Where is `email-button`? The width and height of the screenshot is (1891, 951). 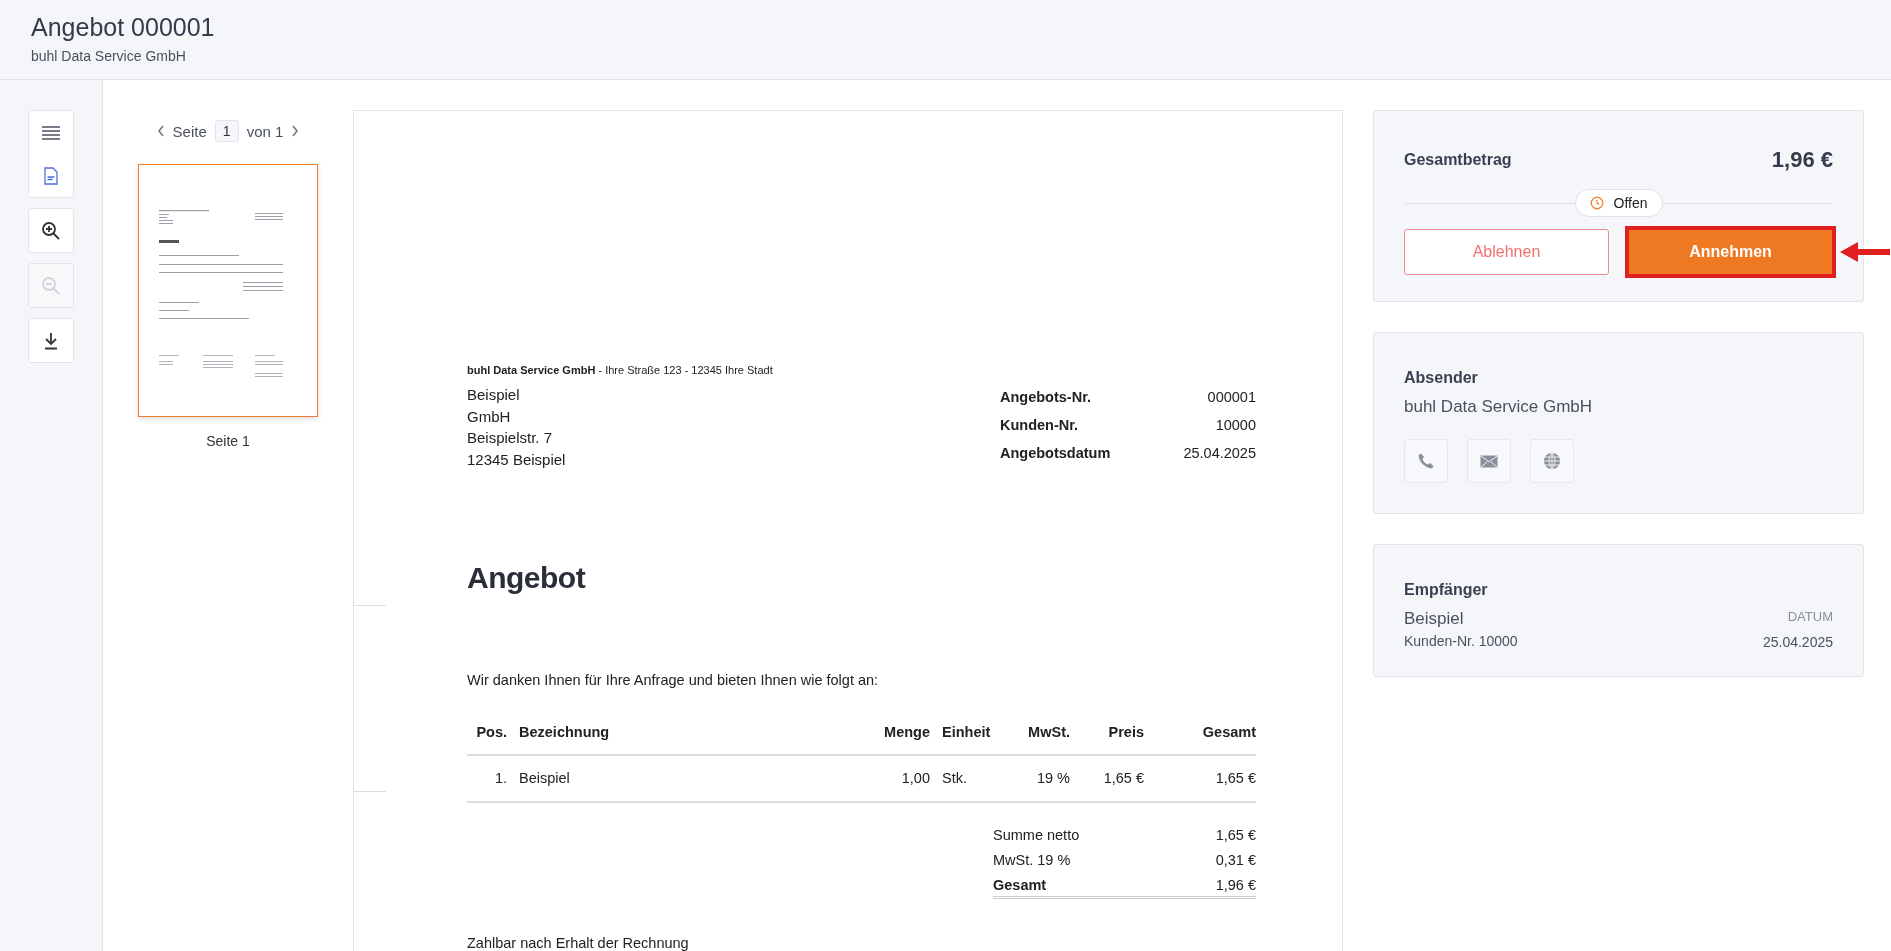 email-button is located at coordinates (1489, 461).